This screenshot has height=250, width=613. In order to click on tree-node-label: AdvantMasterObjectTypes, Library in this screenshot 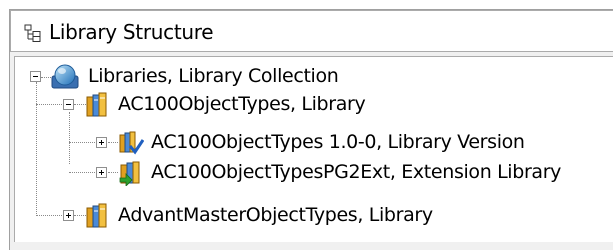, I will do `click(275, 215)`.